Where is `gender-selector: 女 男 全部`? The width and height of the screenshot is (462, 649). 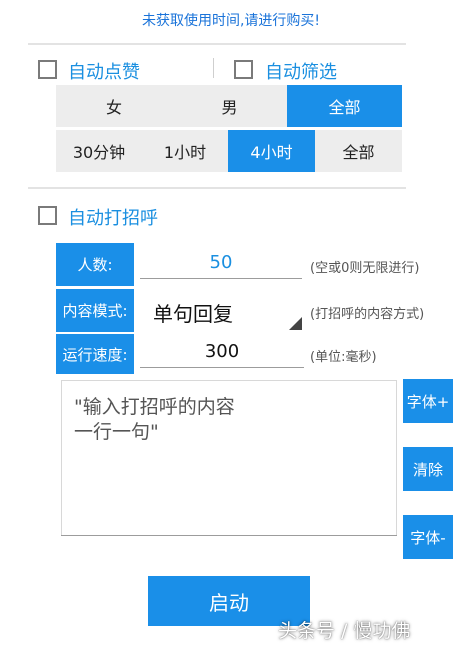
gender-selector: 女 男 全部 is located at coordinates (229, 106).